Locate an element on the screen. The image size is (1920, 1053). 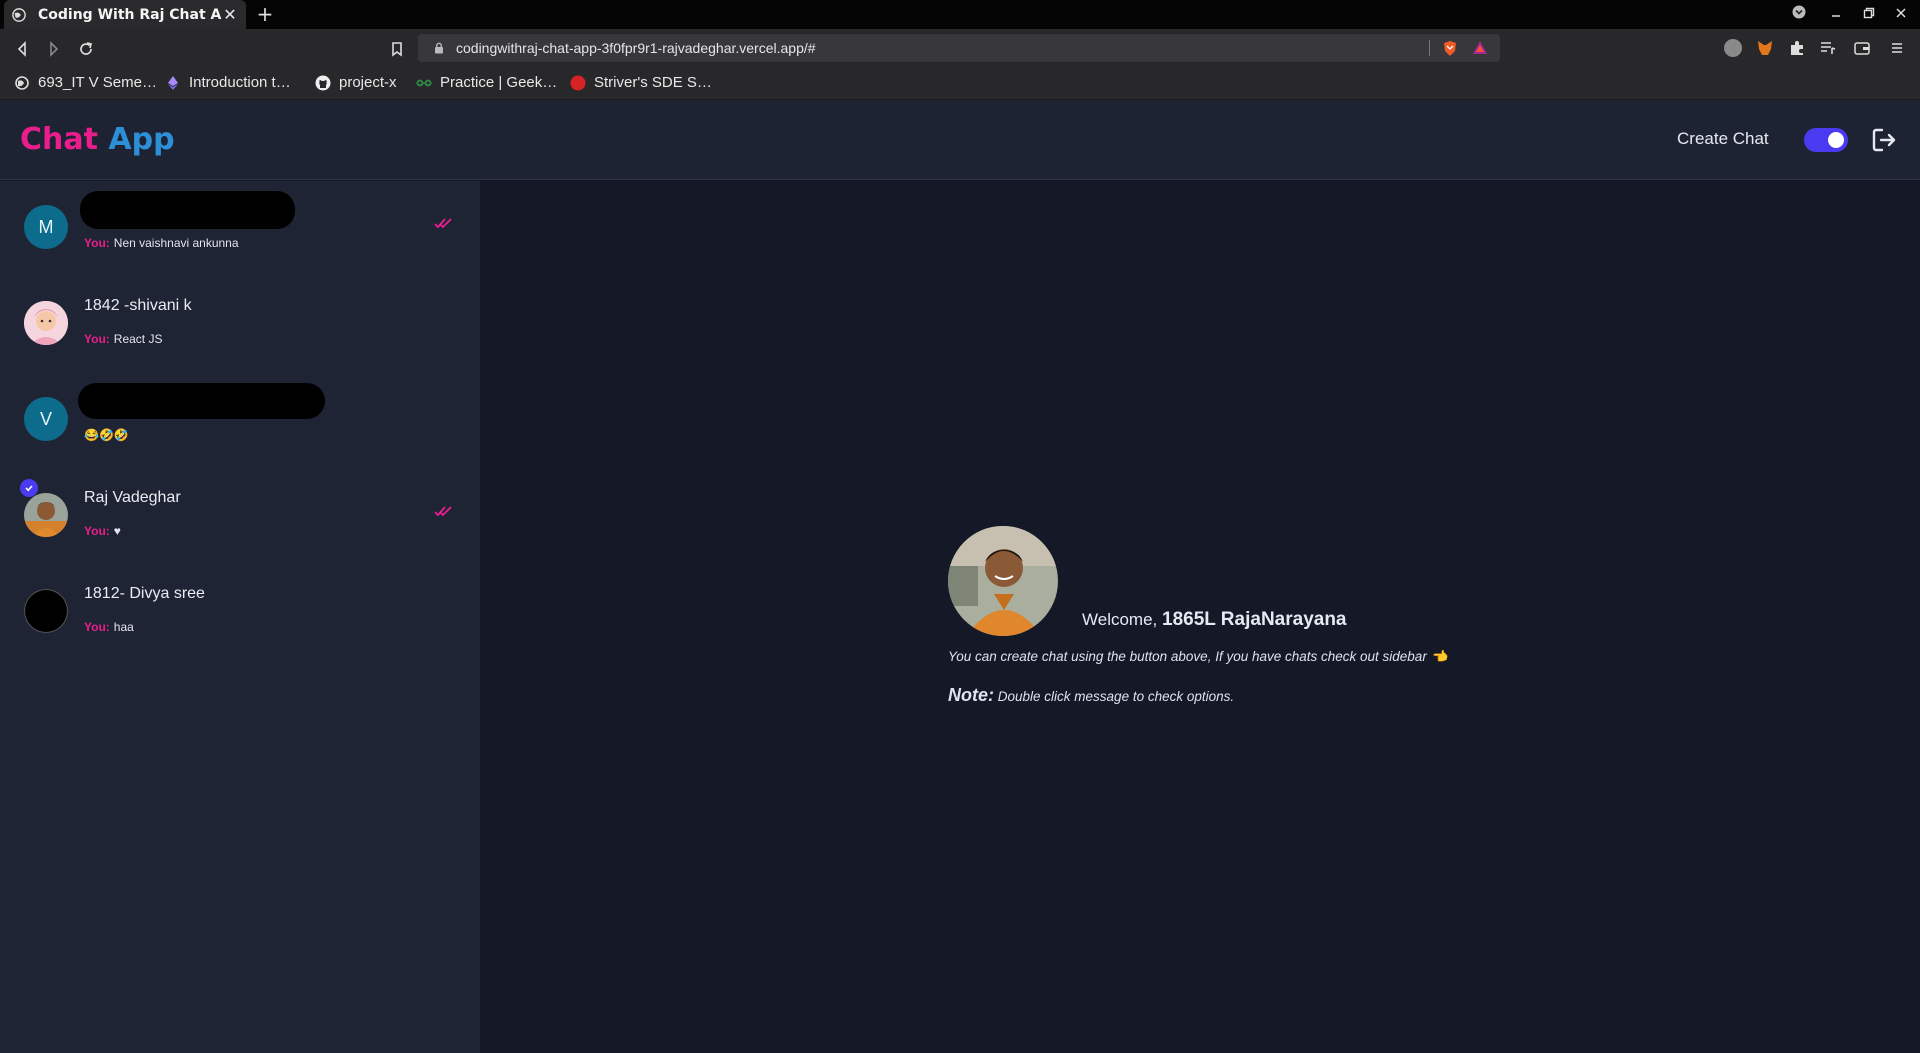
restore-icon is located at coordinates (1869, 15).